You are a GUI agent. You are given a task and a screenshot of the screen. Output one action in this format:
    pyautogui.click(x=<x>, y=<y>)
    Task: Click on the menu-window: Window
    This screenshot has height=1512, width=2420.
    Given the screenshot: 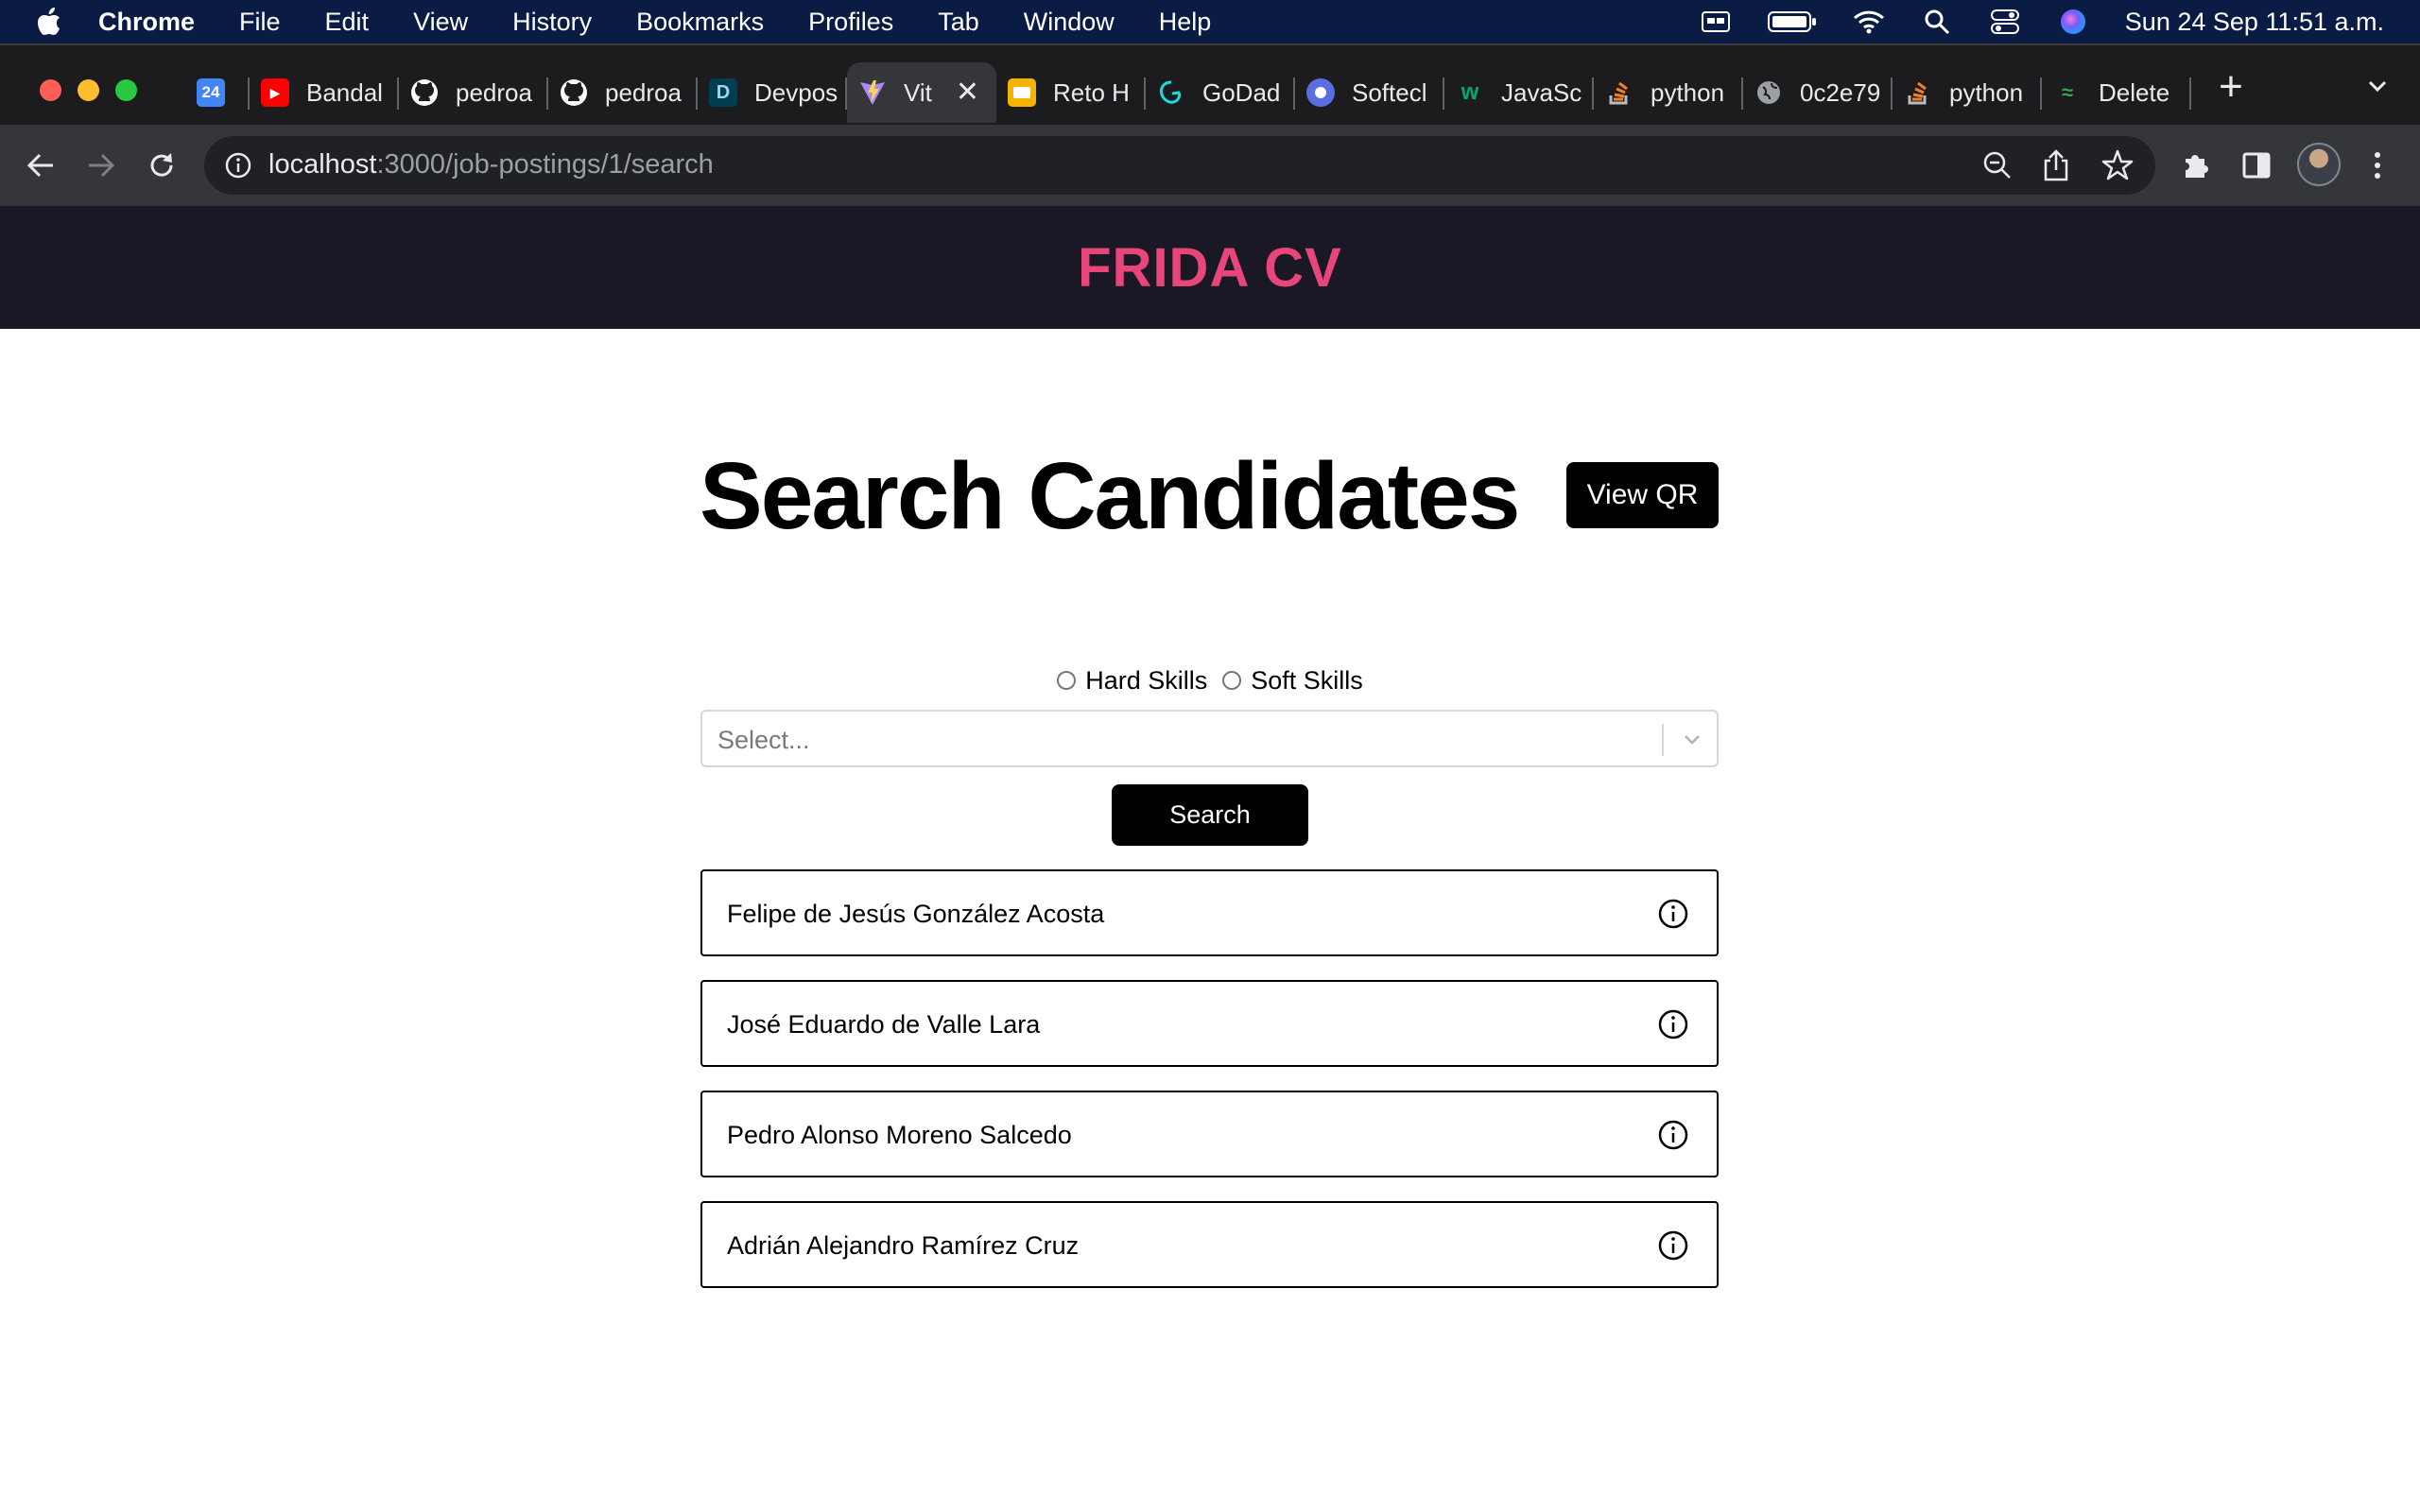 What is the action you would take?
    pyautogui.click(x=1069, y=22)
    